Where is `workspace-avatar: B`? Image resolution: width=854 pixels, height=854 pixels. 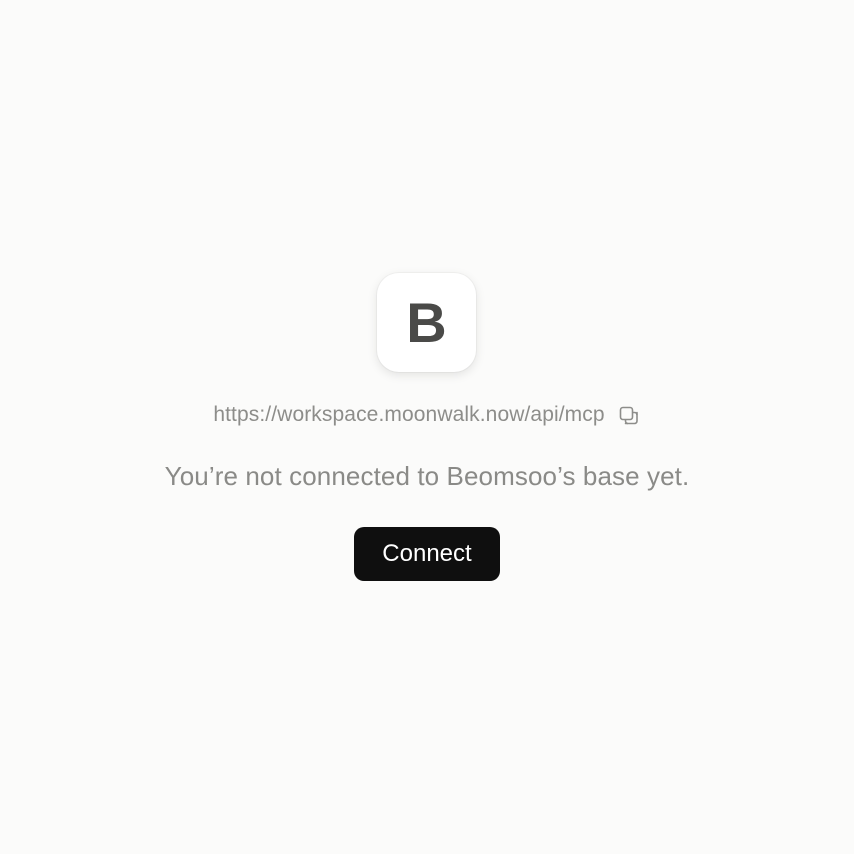
workspace-avatar: B is located at coordinates (426, 322).